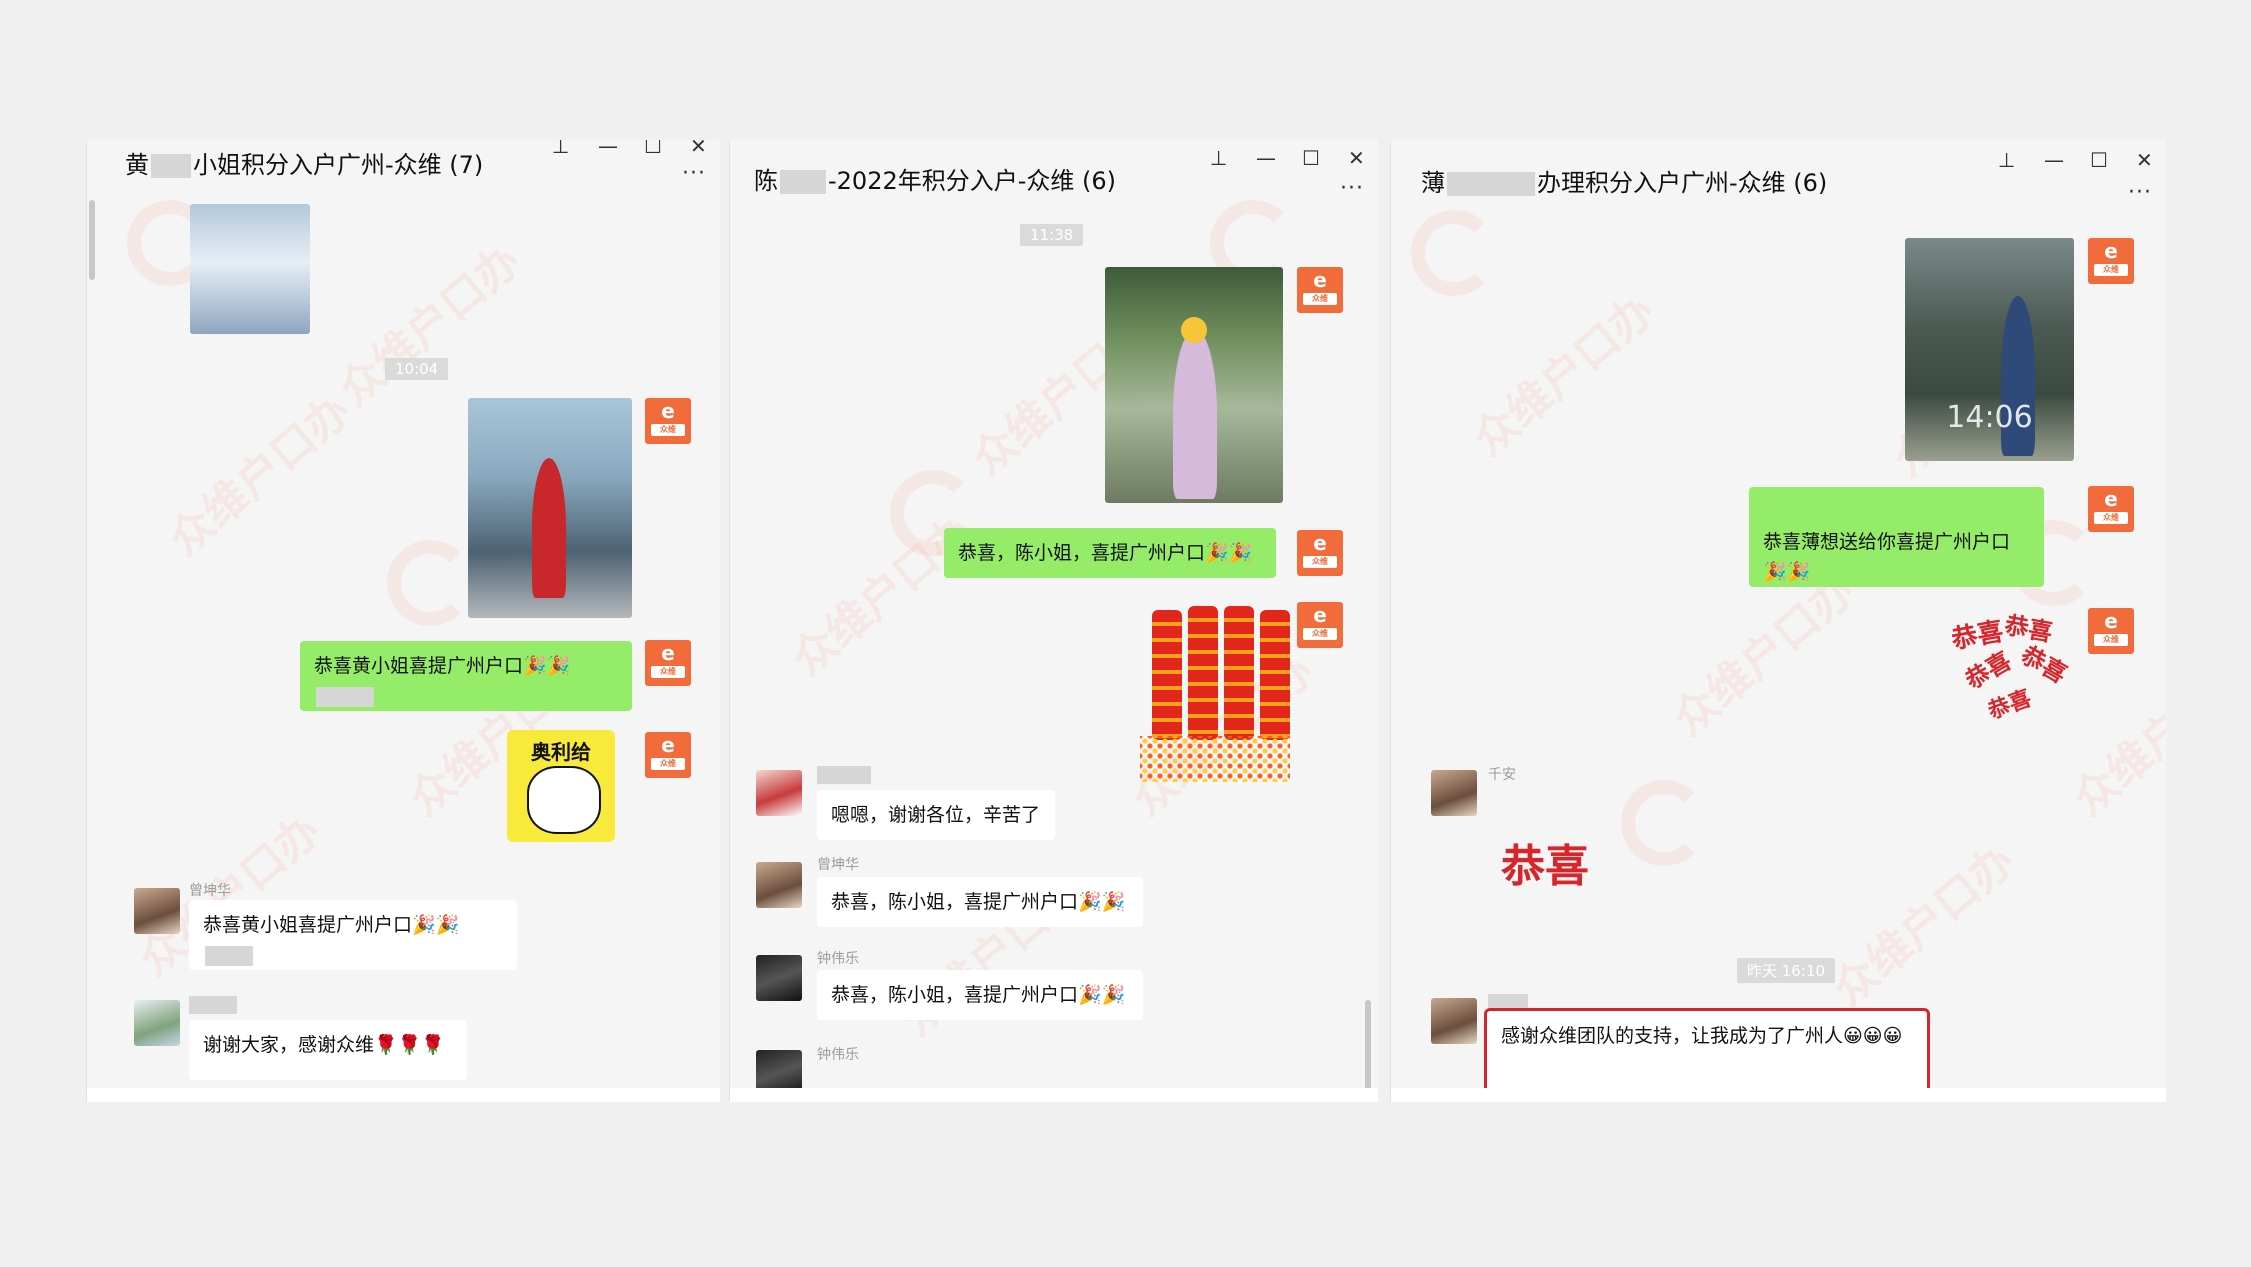 This screenshot has width=2251, height=1267. I want to click on message-bubble: 恭喜薄想送给你喜提广州户口🎉🎉, so click(1896, 537).